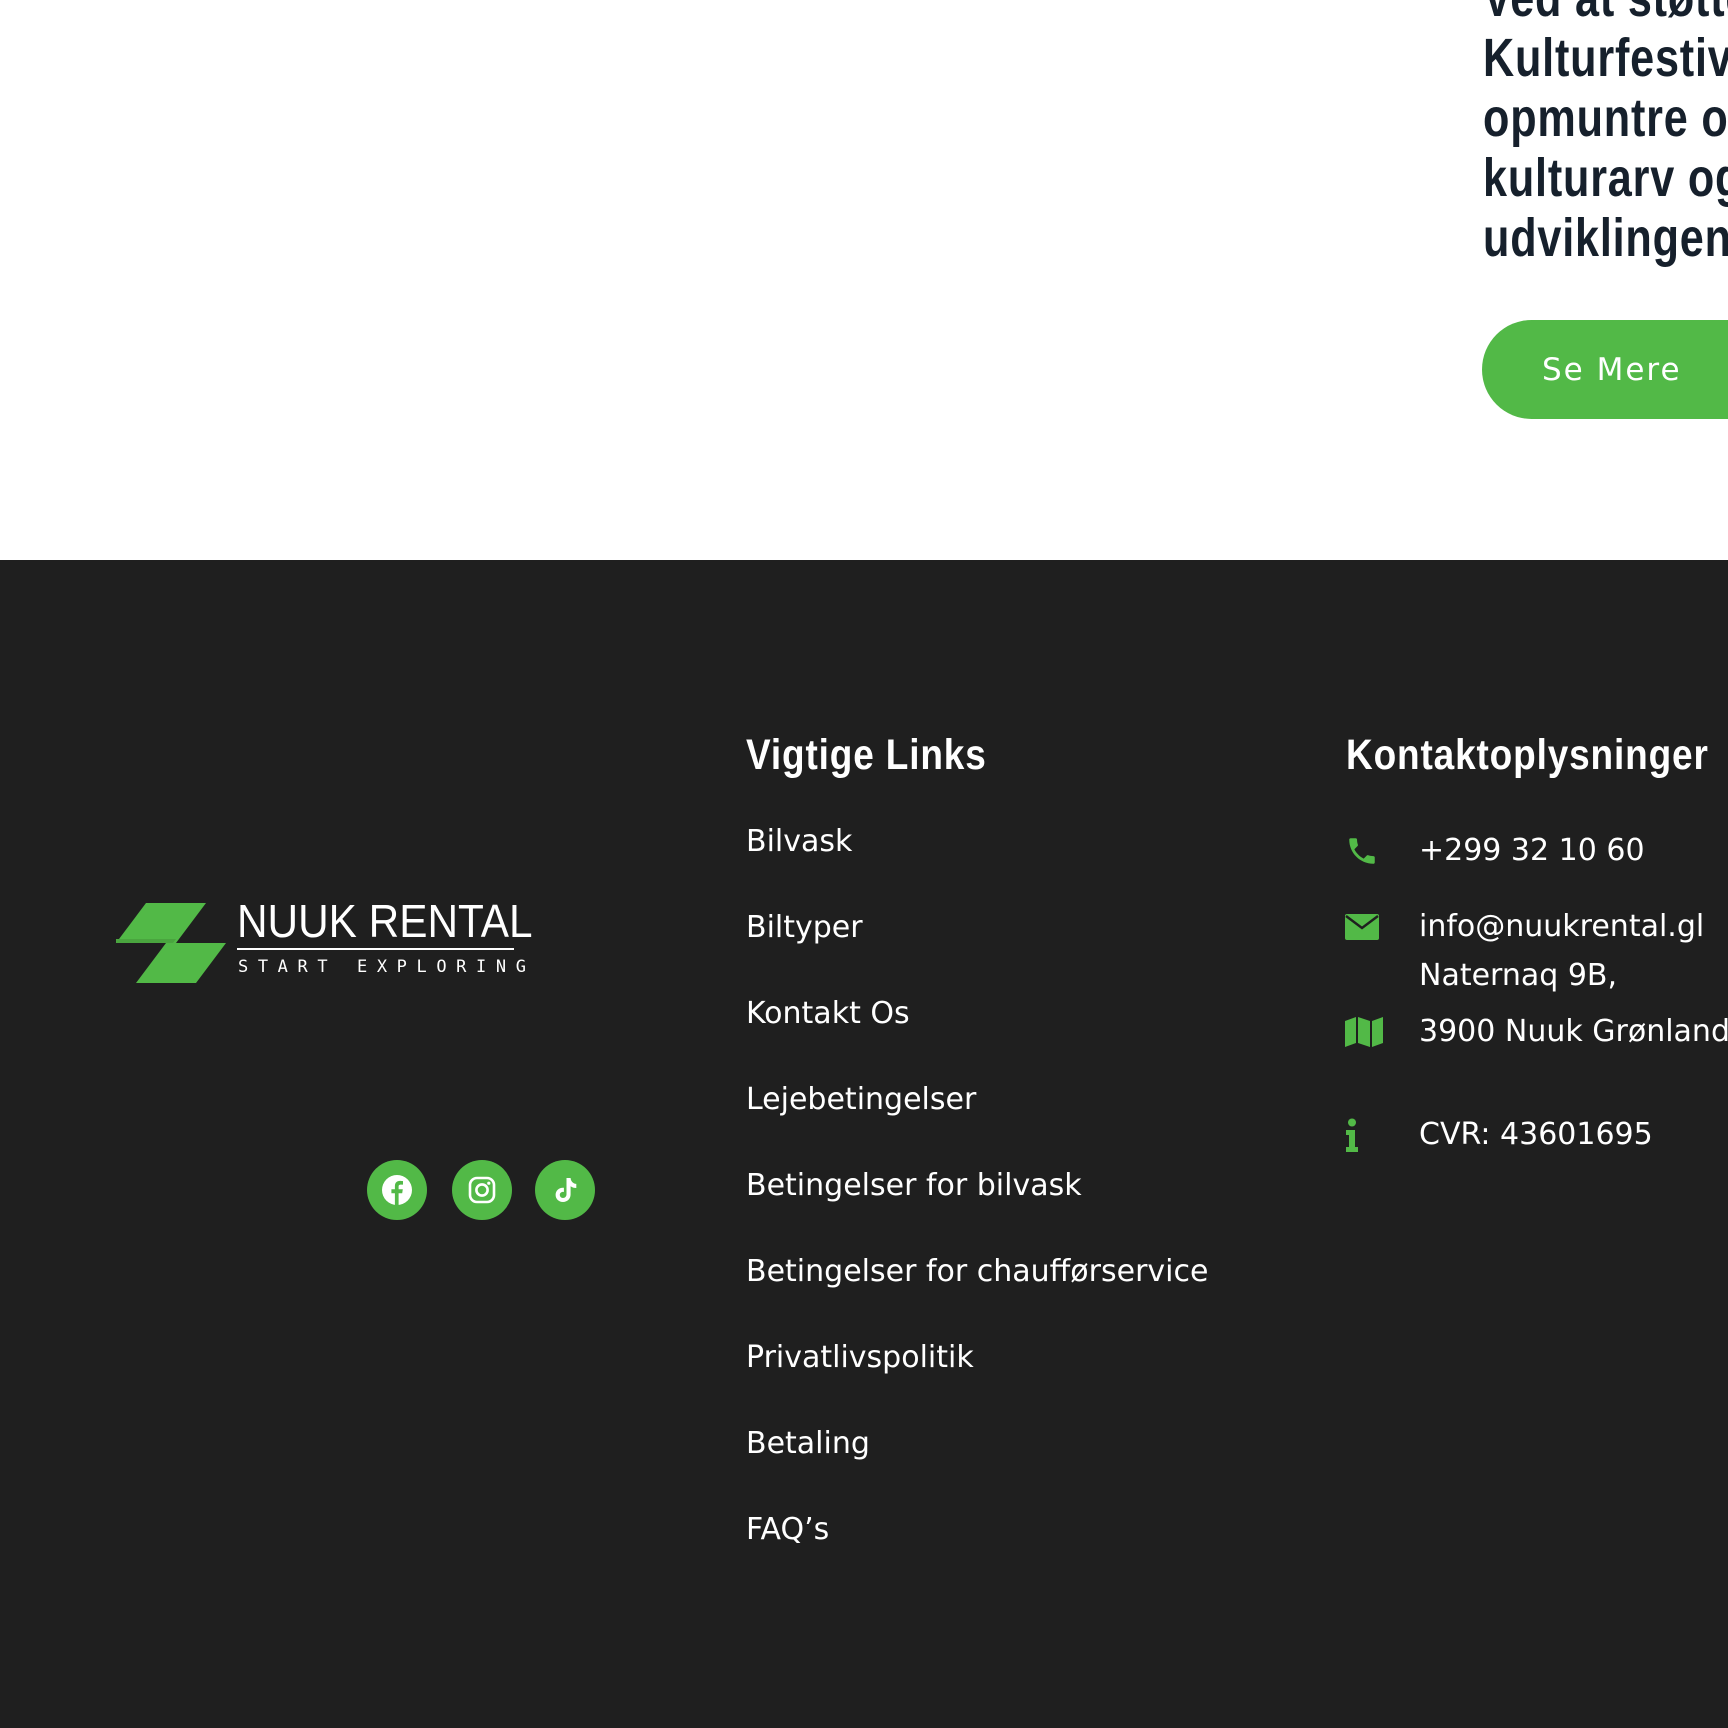 This screenshot has height=1728, width=1728. I want to click on instagram-icon, so click(482, 1190).